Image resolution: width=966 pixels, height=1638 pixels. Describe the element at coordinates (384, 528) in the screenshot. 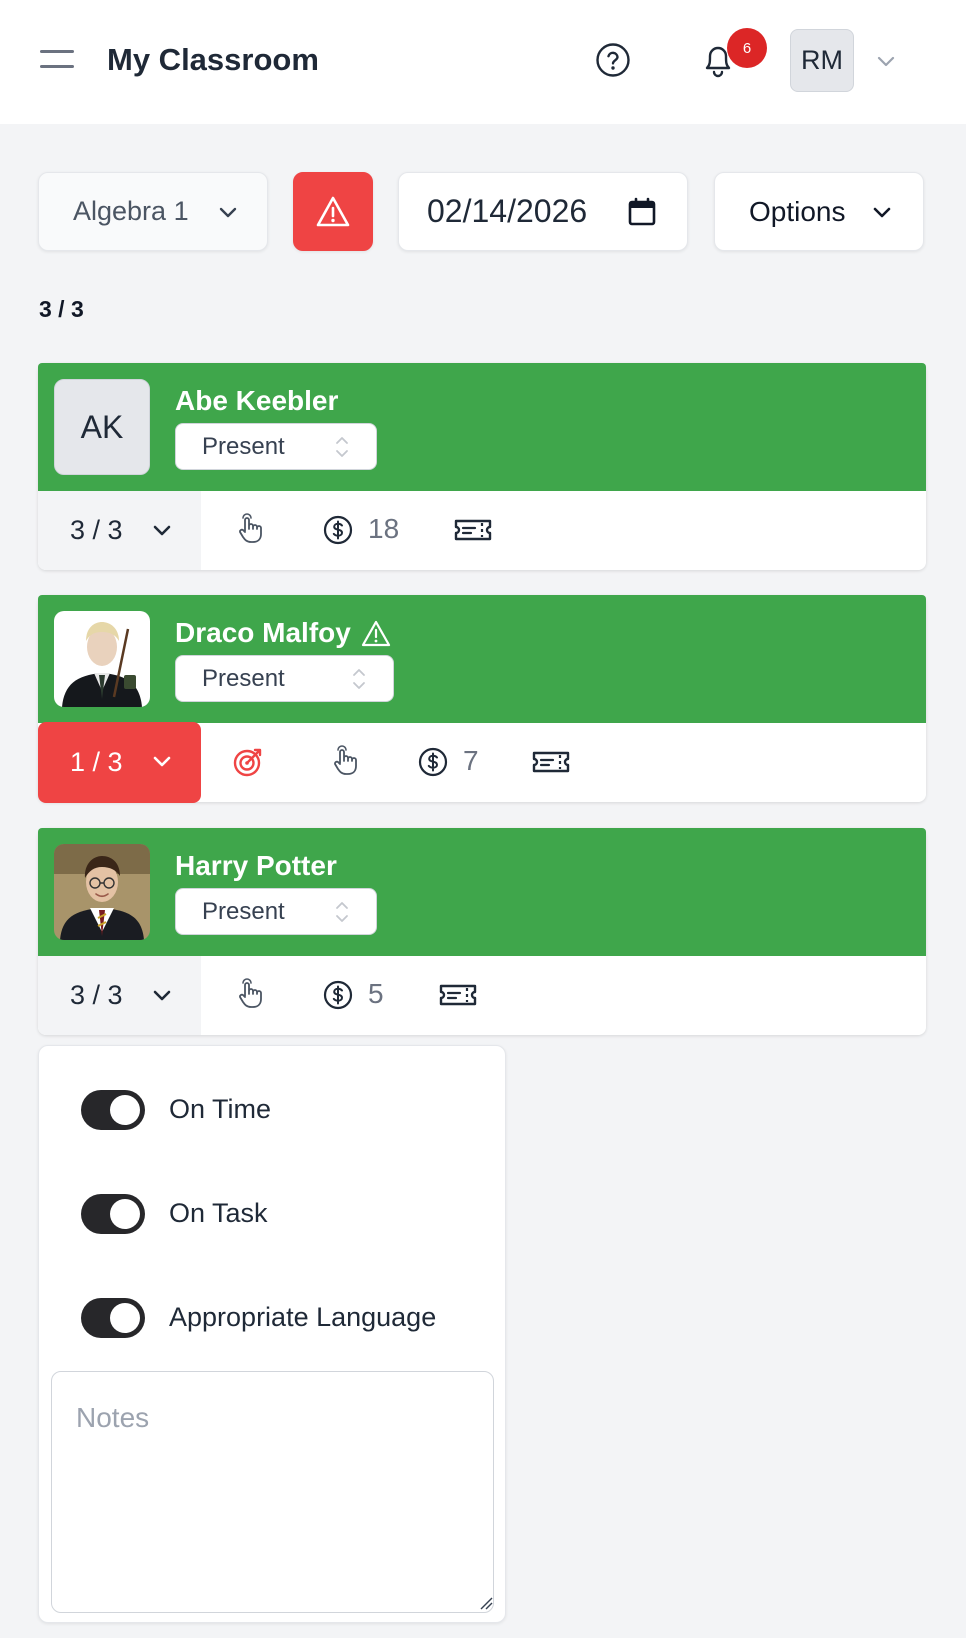

I see `coin-count: 18` at that location.